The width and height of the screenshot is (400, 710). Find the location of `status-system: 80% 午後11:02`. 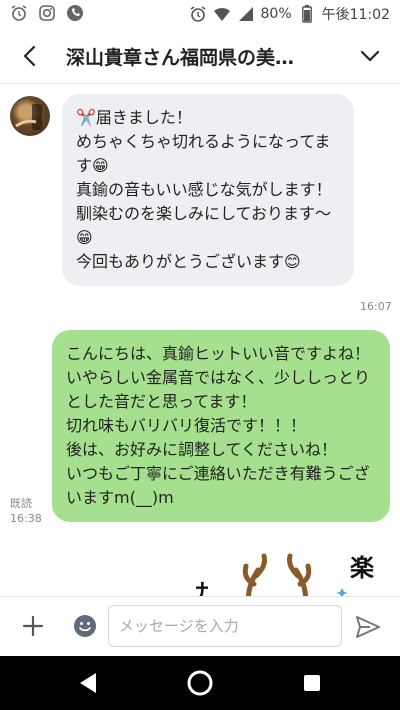

status-system: 80% 午後11:02 is located at coordinates (289, 14).